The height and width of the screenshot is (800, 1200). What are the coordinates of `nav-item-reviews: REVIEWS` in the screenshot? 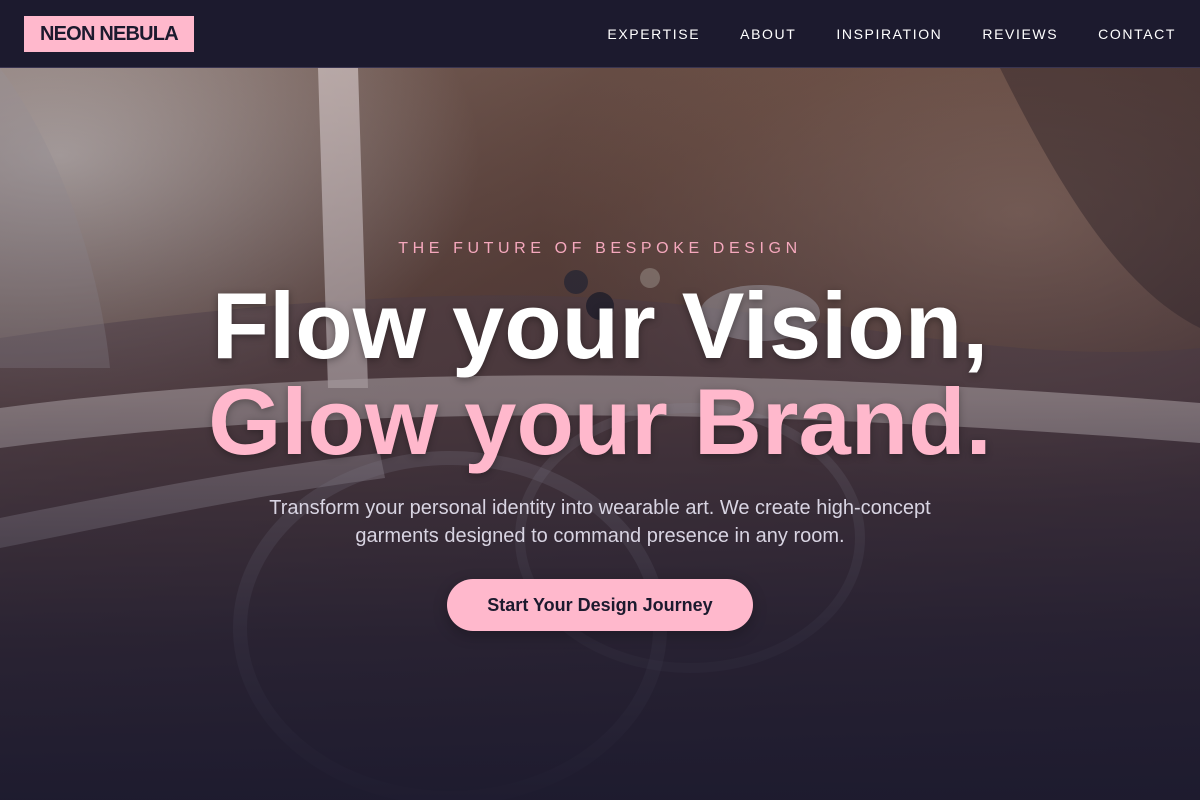 It's located at (1020, 34).